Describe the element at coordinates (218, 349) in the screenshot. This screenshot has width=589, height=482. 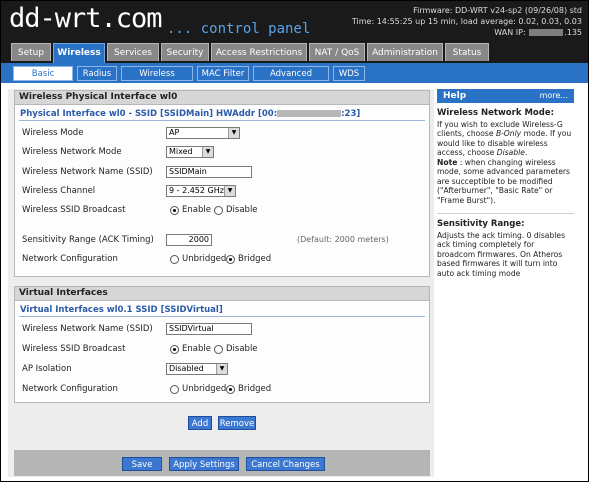
I see `virtual-ssid-broadcast-disable-radio` at that location.